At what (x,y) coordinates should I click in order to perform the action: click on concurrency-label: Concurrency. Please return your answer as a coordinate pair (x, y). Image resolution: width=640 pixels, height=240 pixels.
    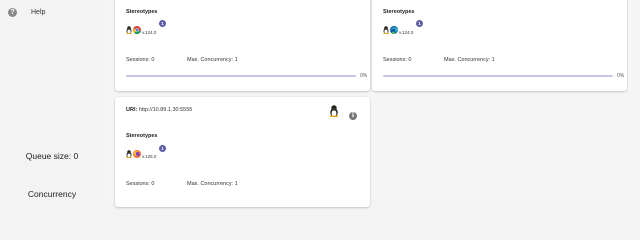
    Looking at the image, I should click on (52, 194).